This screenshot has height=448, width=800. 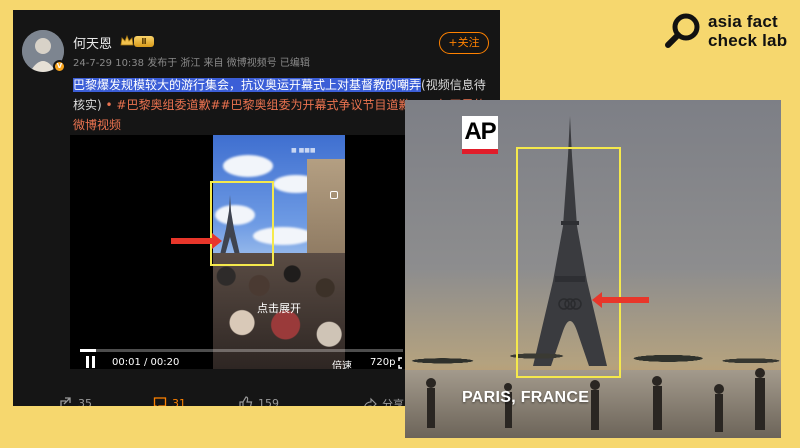 I want to click on instagram-icon, so click(x=334, y=195).